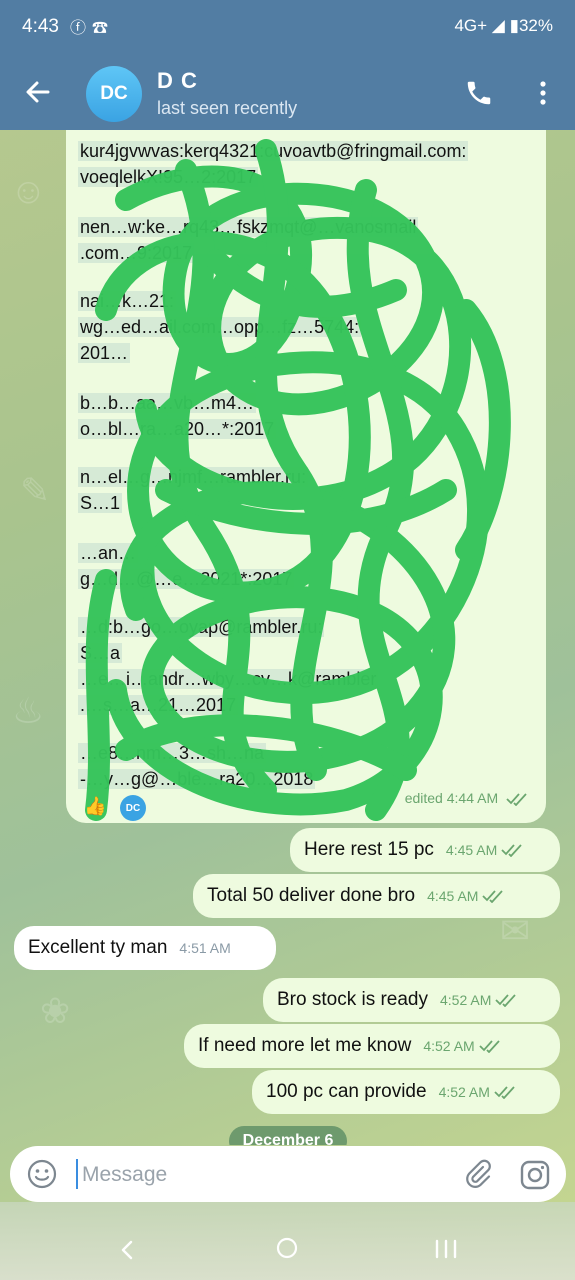  I want to click on background-doodle: ☺, so click(28, 190).